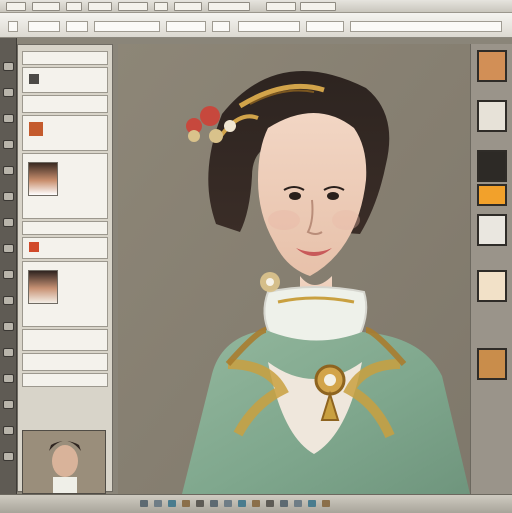 The height and width of the screenshot is (513, 512). I want to click on panel-header, so click(65, 58).